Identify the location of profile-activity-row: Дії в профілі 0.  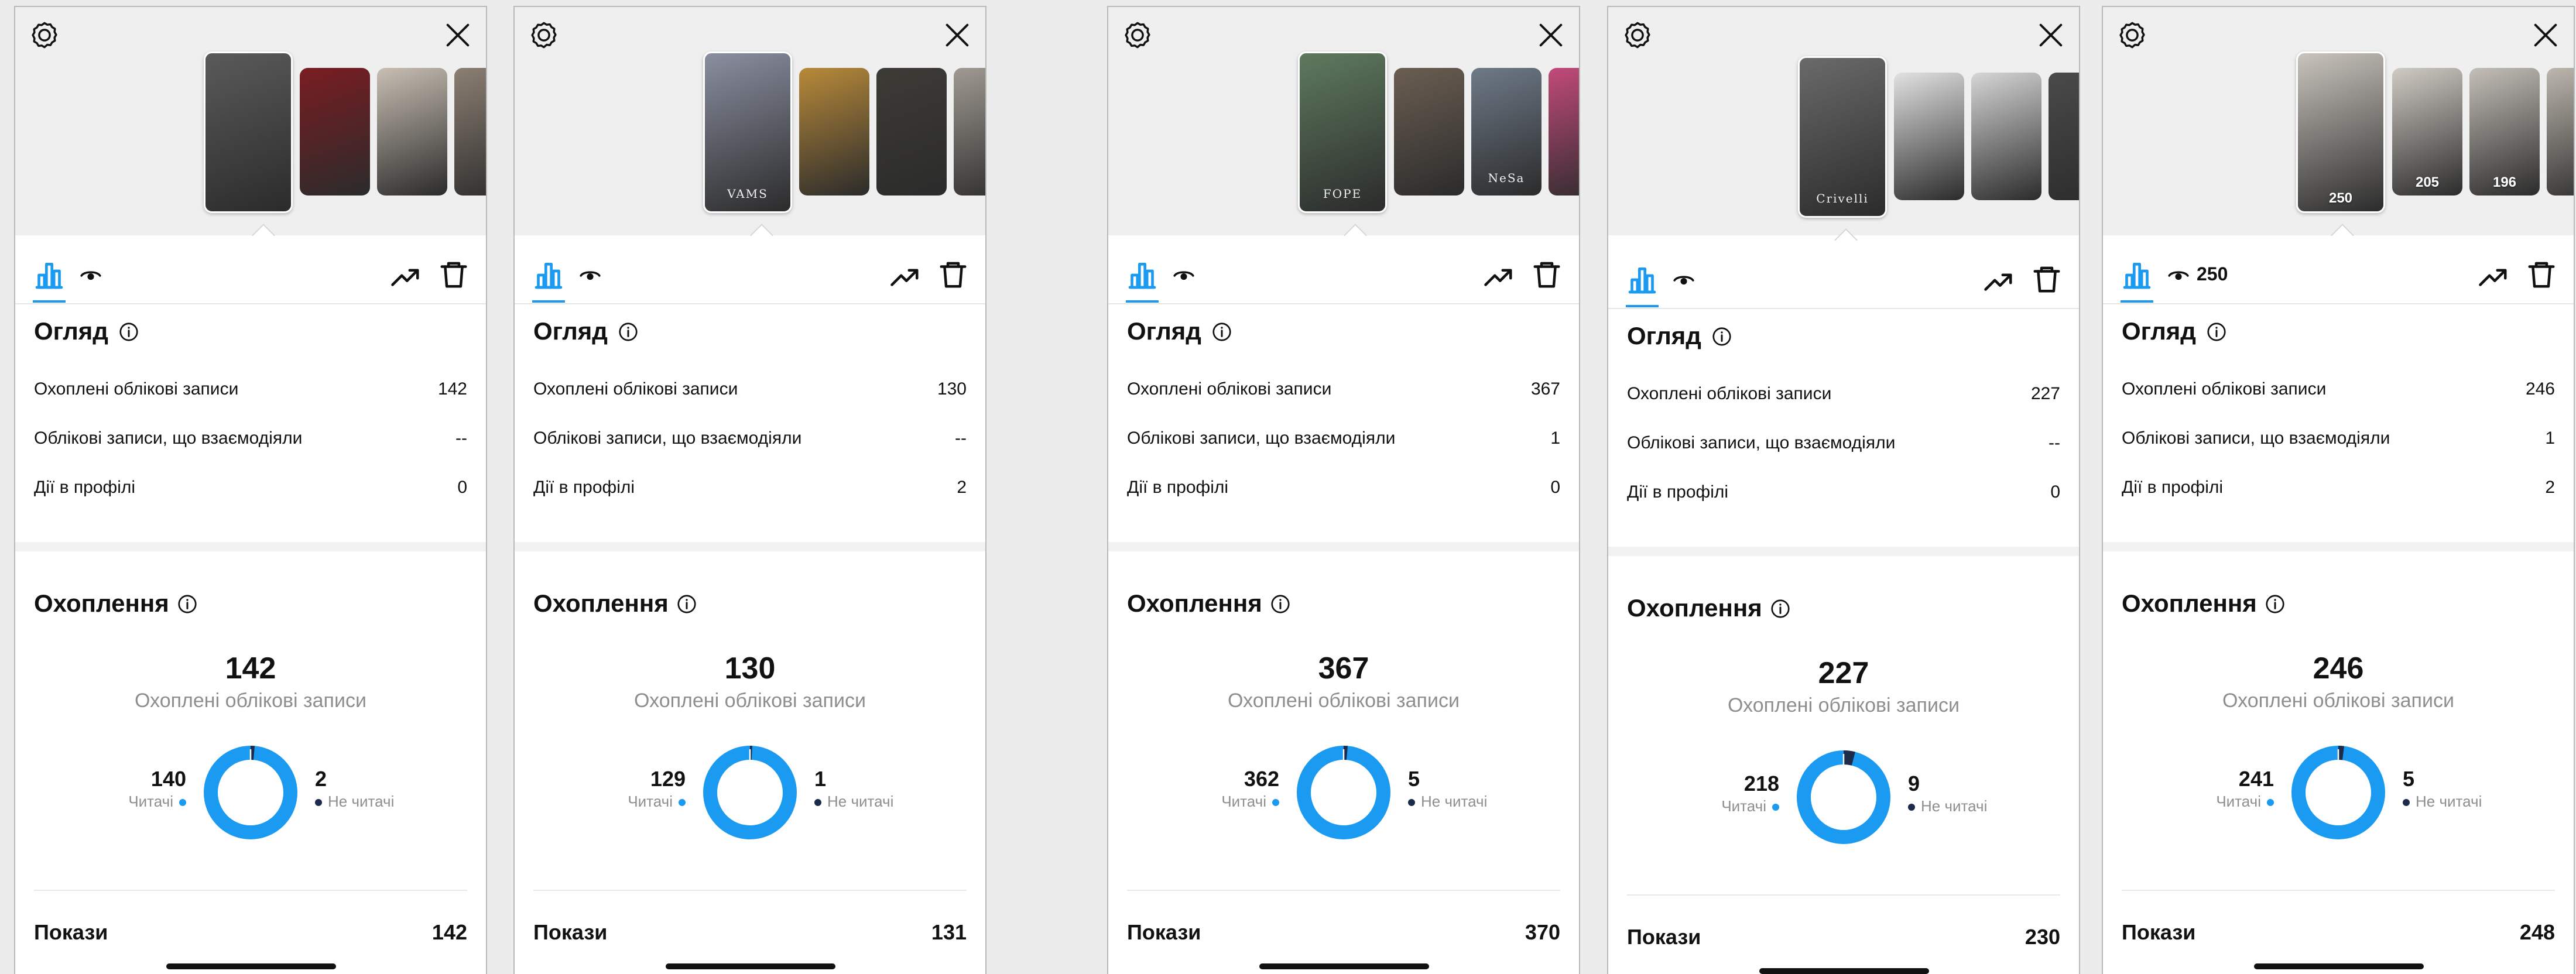
(1843, 494).